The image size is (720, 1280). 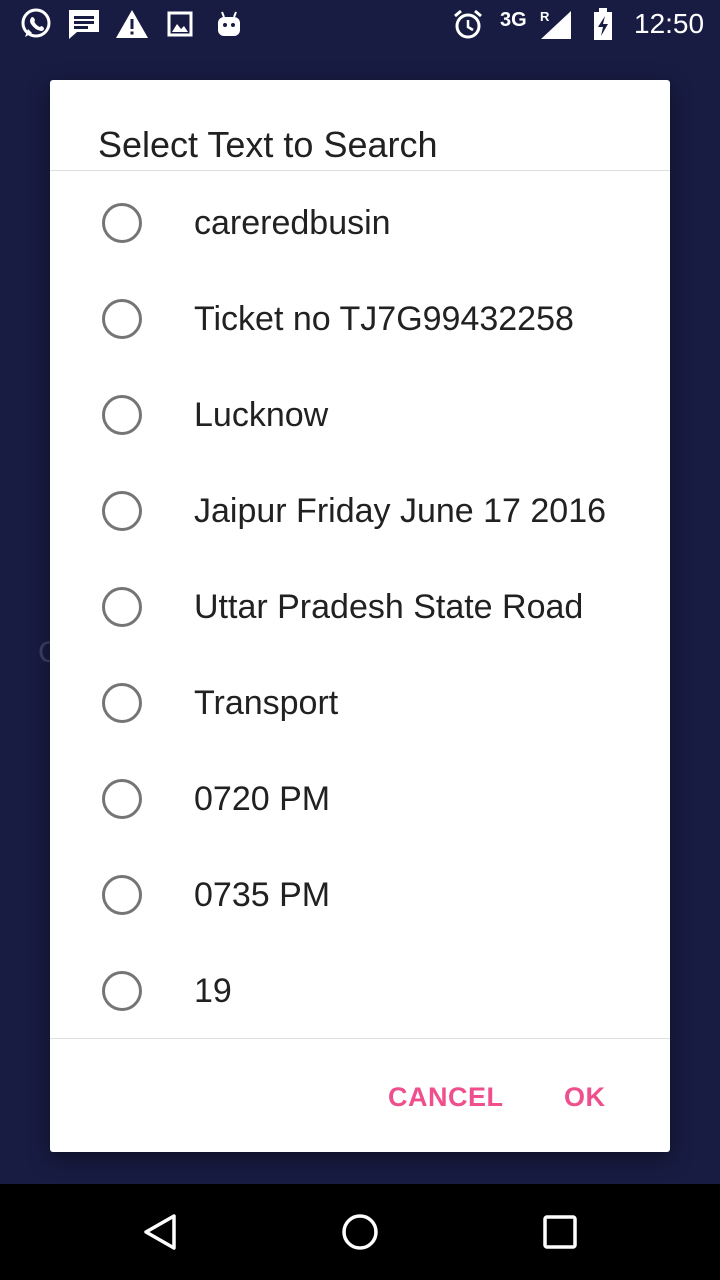 I want to click on option-row: careredbusin, so click(x=360, y=223).